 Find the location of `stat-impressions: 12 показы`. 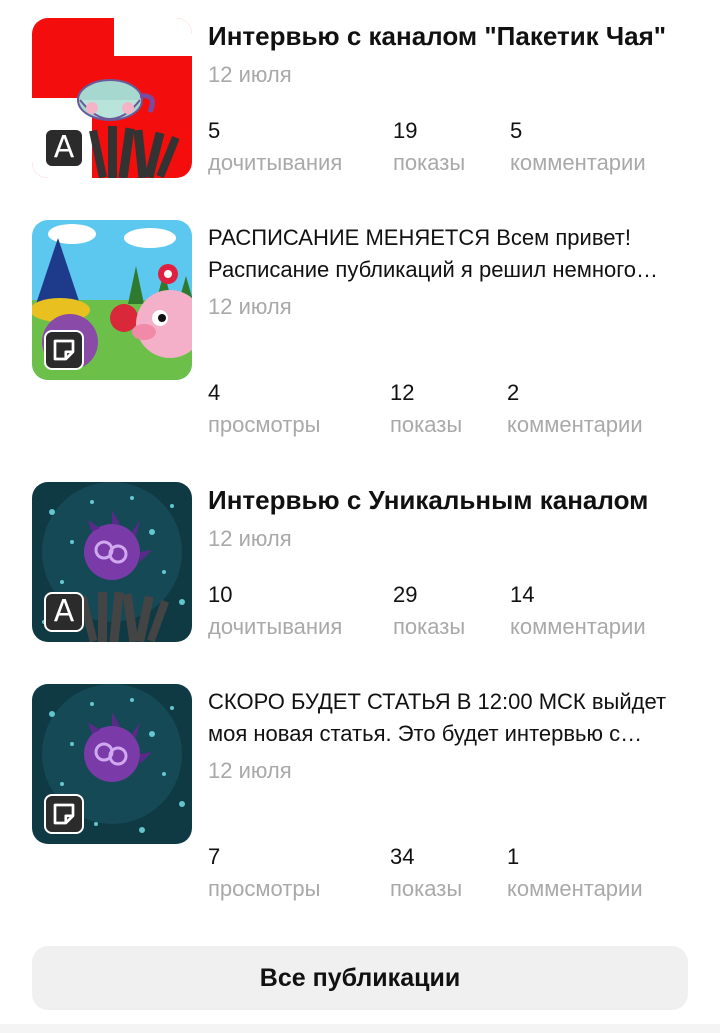

stat-impressions: 12 показы is located at coordinates (426, 410).